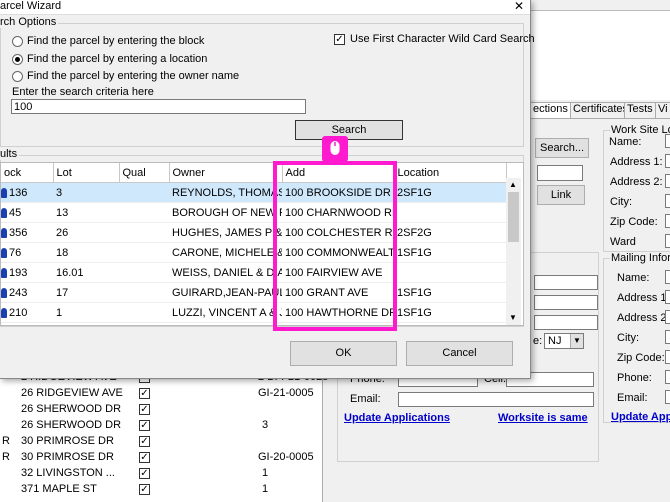 The image size is (670, 502). I want to click on cell-block-text: 136, so click(18, 192).